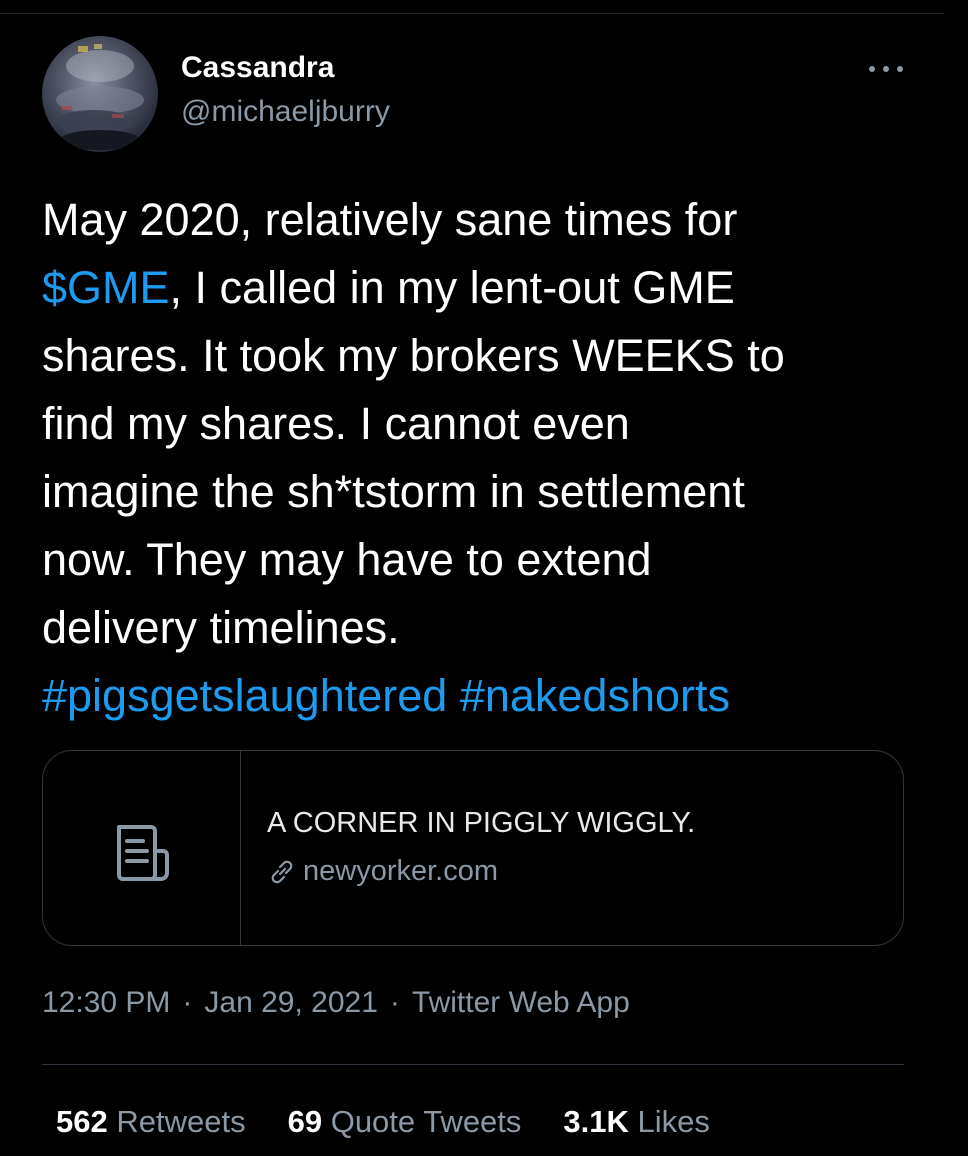  What do you see at coordinates (390, 219) in the screenshot?
I see `tweet-text-segment: May 2020, relatively sane times for` at bounding box center [390, 219].